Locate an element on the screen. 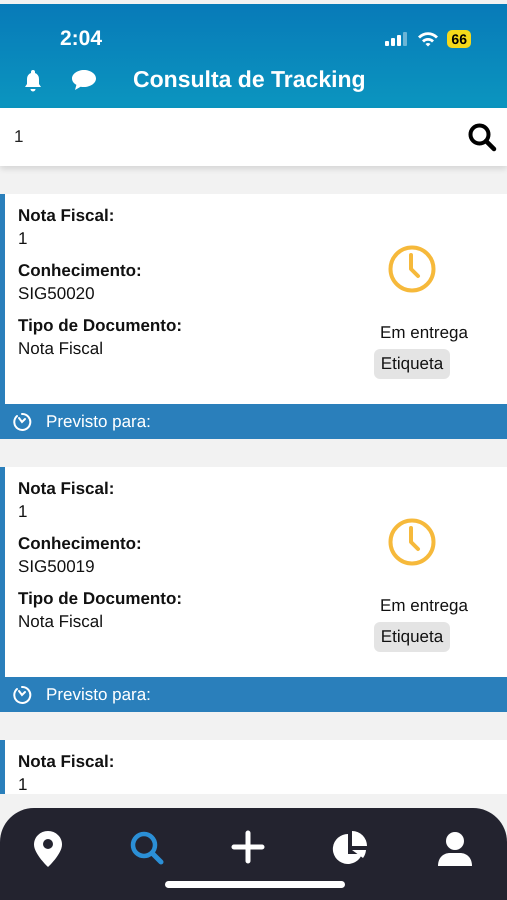  search-field: 1 is located at coordinates (240, 137).